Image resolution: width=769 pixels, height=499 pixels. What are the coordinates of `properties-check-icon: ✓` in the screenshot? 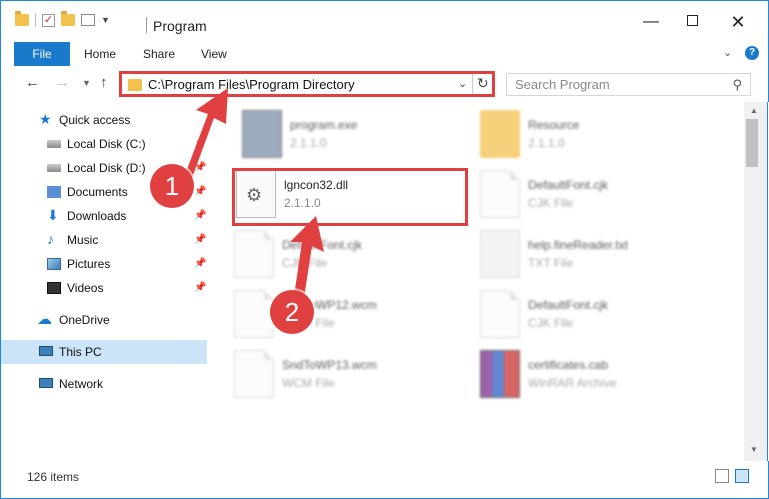 It's located at (48, 20).